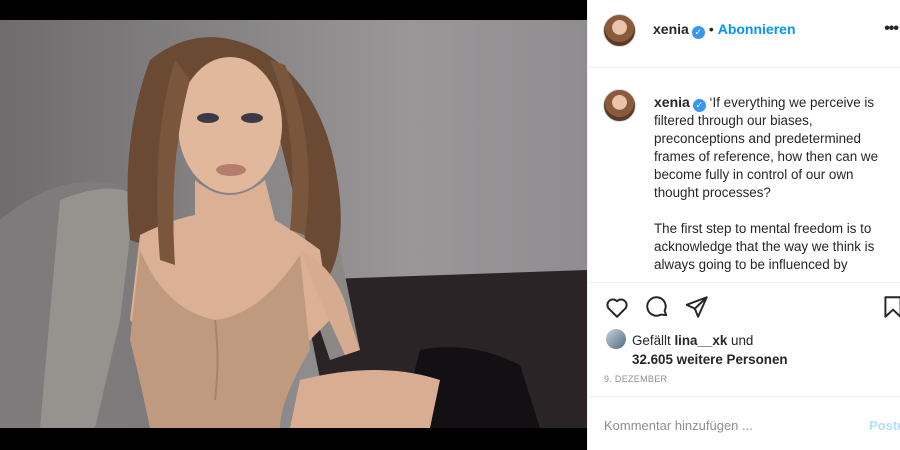 The width and height of the screenshot is (900, 450). What do you see at coordinates (635, 379) in the screenshot?
I see `post-date: 9. DEZEMBER` at bounding box center [635, 379].